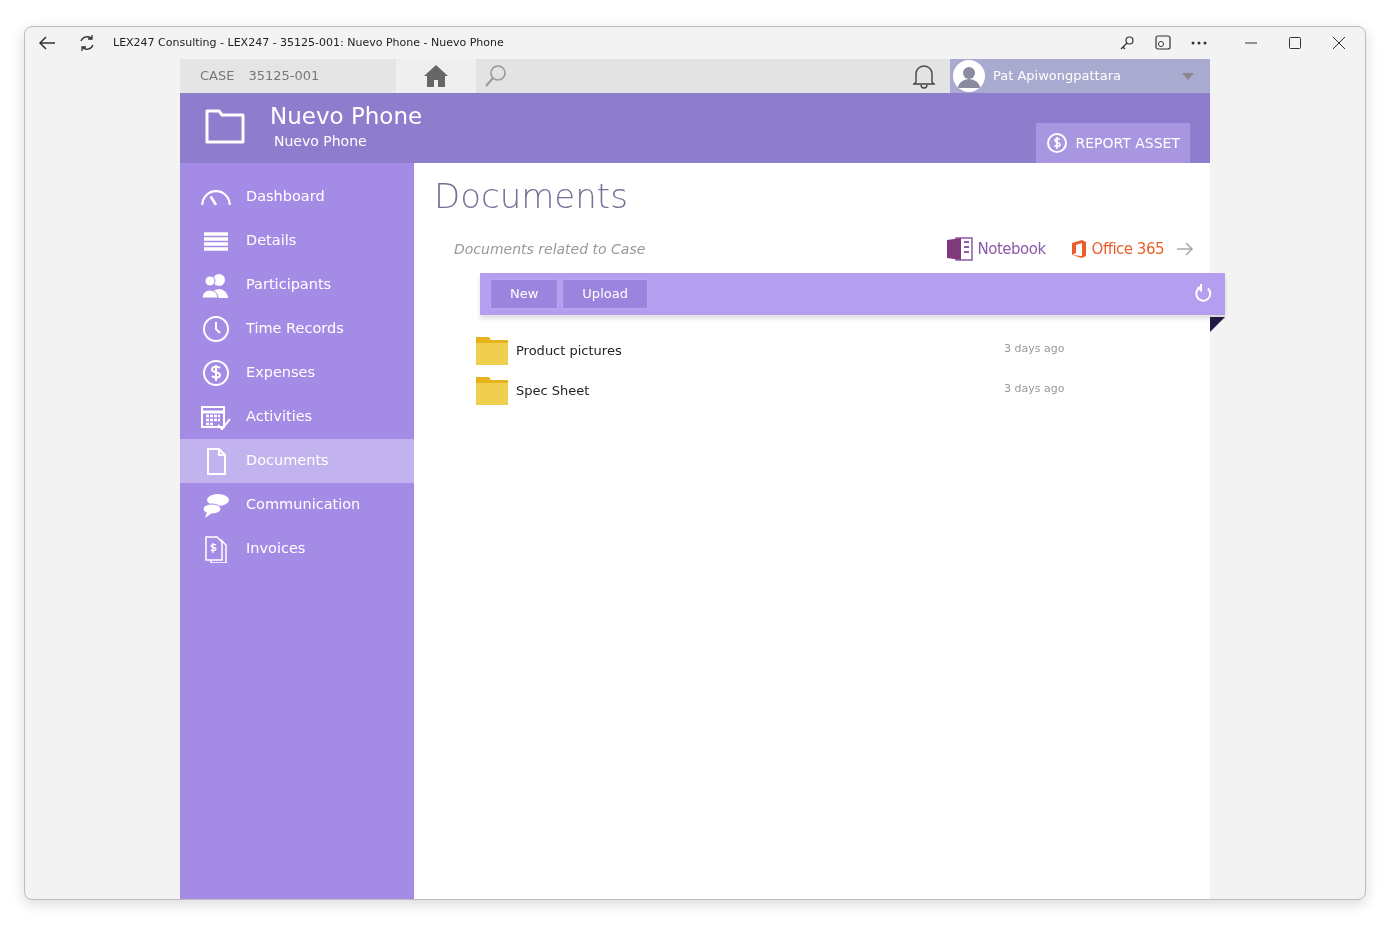 The image size is (1390, 925). What do you see at coordinates (297, 197) in the screenshot?
I see `sidebar-item: Dashboard` at bounding box center [297, 197].